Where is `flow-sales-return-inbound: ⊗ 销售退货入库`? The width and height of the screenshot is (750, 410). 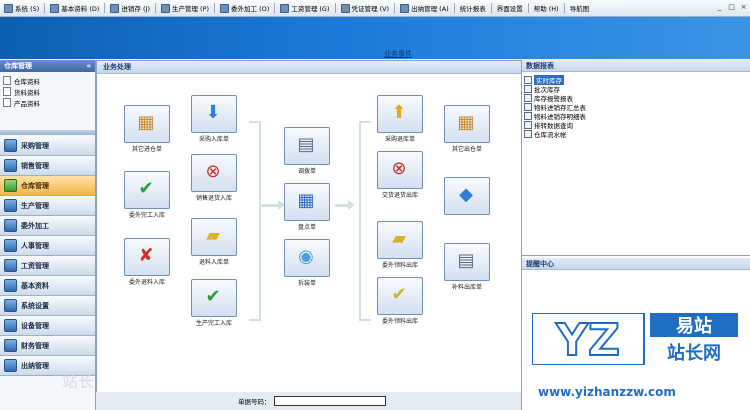
flow-sales-return-inbound: ⊗ 销售退货入库 is located at coordinates (214, 178).